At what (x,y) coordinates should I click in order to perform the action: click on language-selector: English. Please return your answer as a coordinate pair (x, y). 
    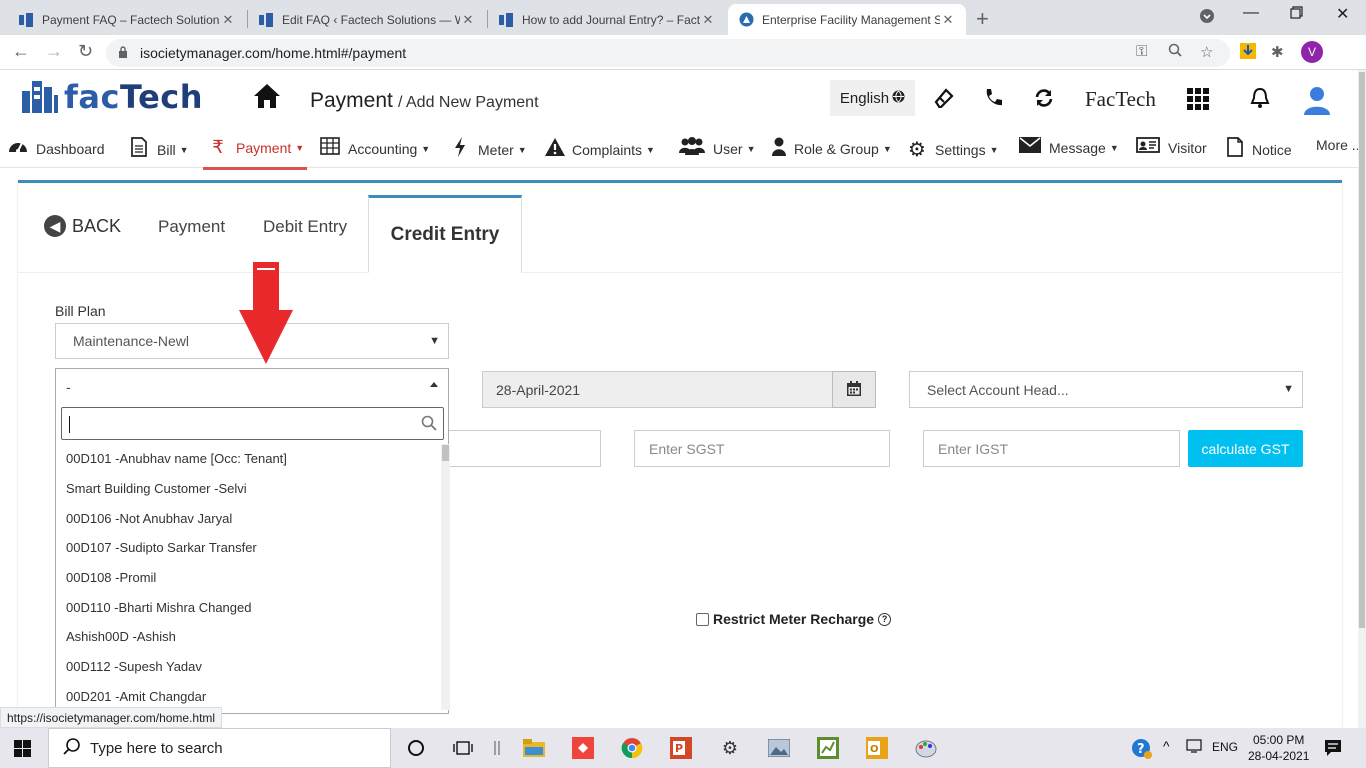
    Looking at the image, I should click on (872, 98).